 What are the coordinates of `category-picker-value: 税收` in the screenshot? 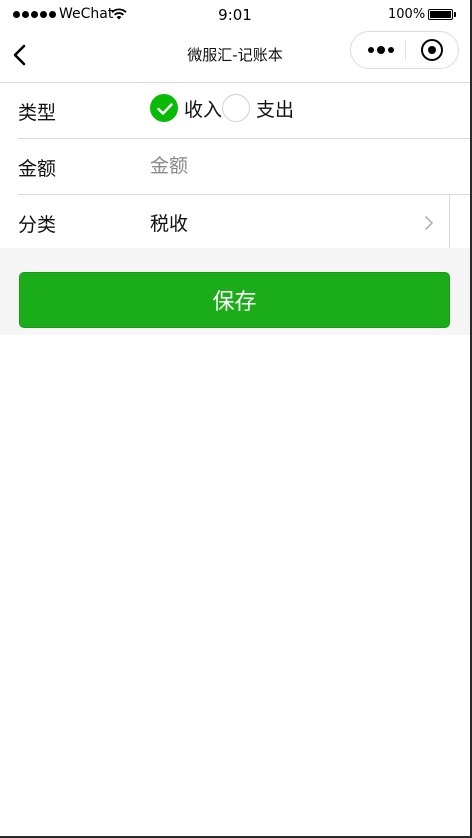 It's located at (169, 222).